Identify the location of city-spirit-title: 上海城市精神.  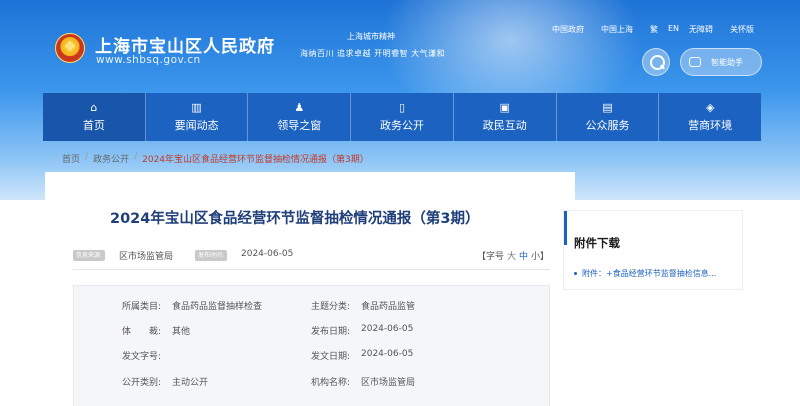
(371, 36).